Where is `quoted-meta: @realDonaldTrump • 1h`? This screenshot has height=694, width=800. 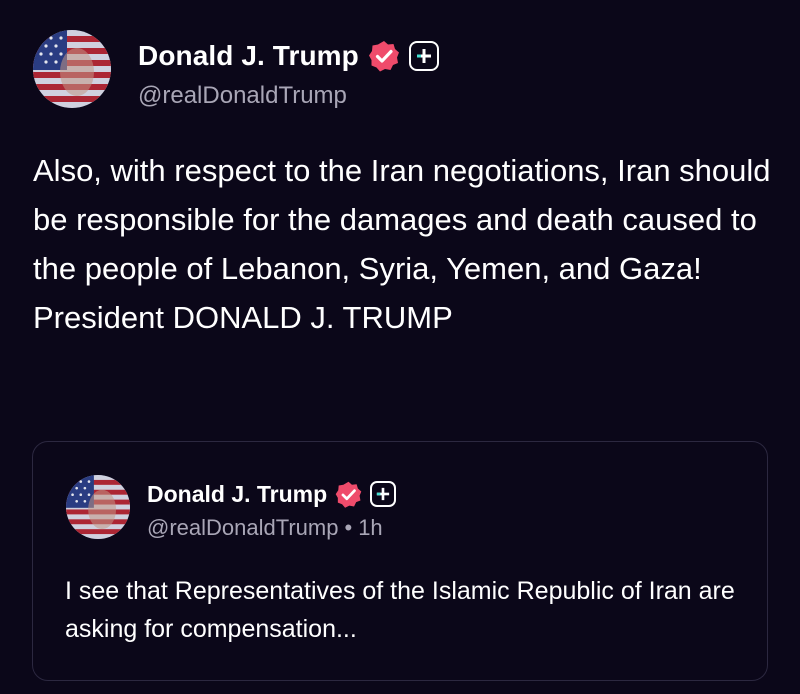
quoted-meta: @realDonaldTrump • 1h is located at coordinates (265, 528).